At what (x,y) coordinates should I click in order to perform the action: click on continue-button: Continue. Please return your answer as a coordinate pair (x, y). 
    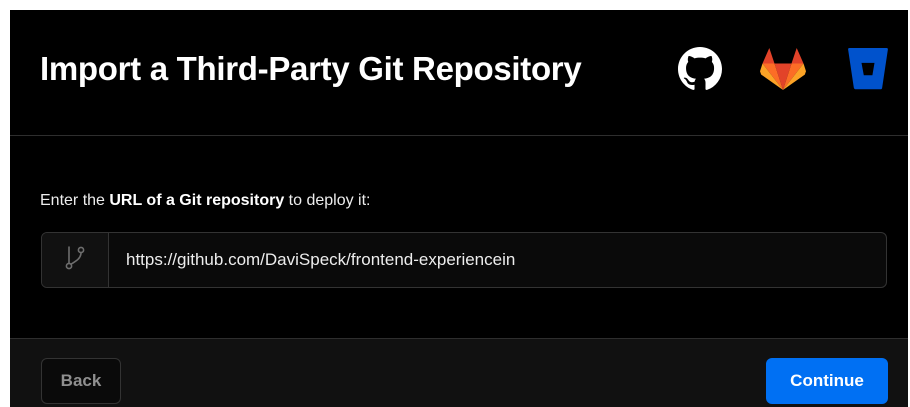
    Looking at the image, I should click on (827, 381).